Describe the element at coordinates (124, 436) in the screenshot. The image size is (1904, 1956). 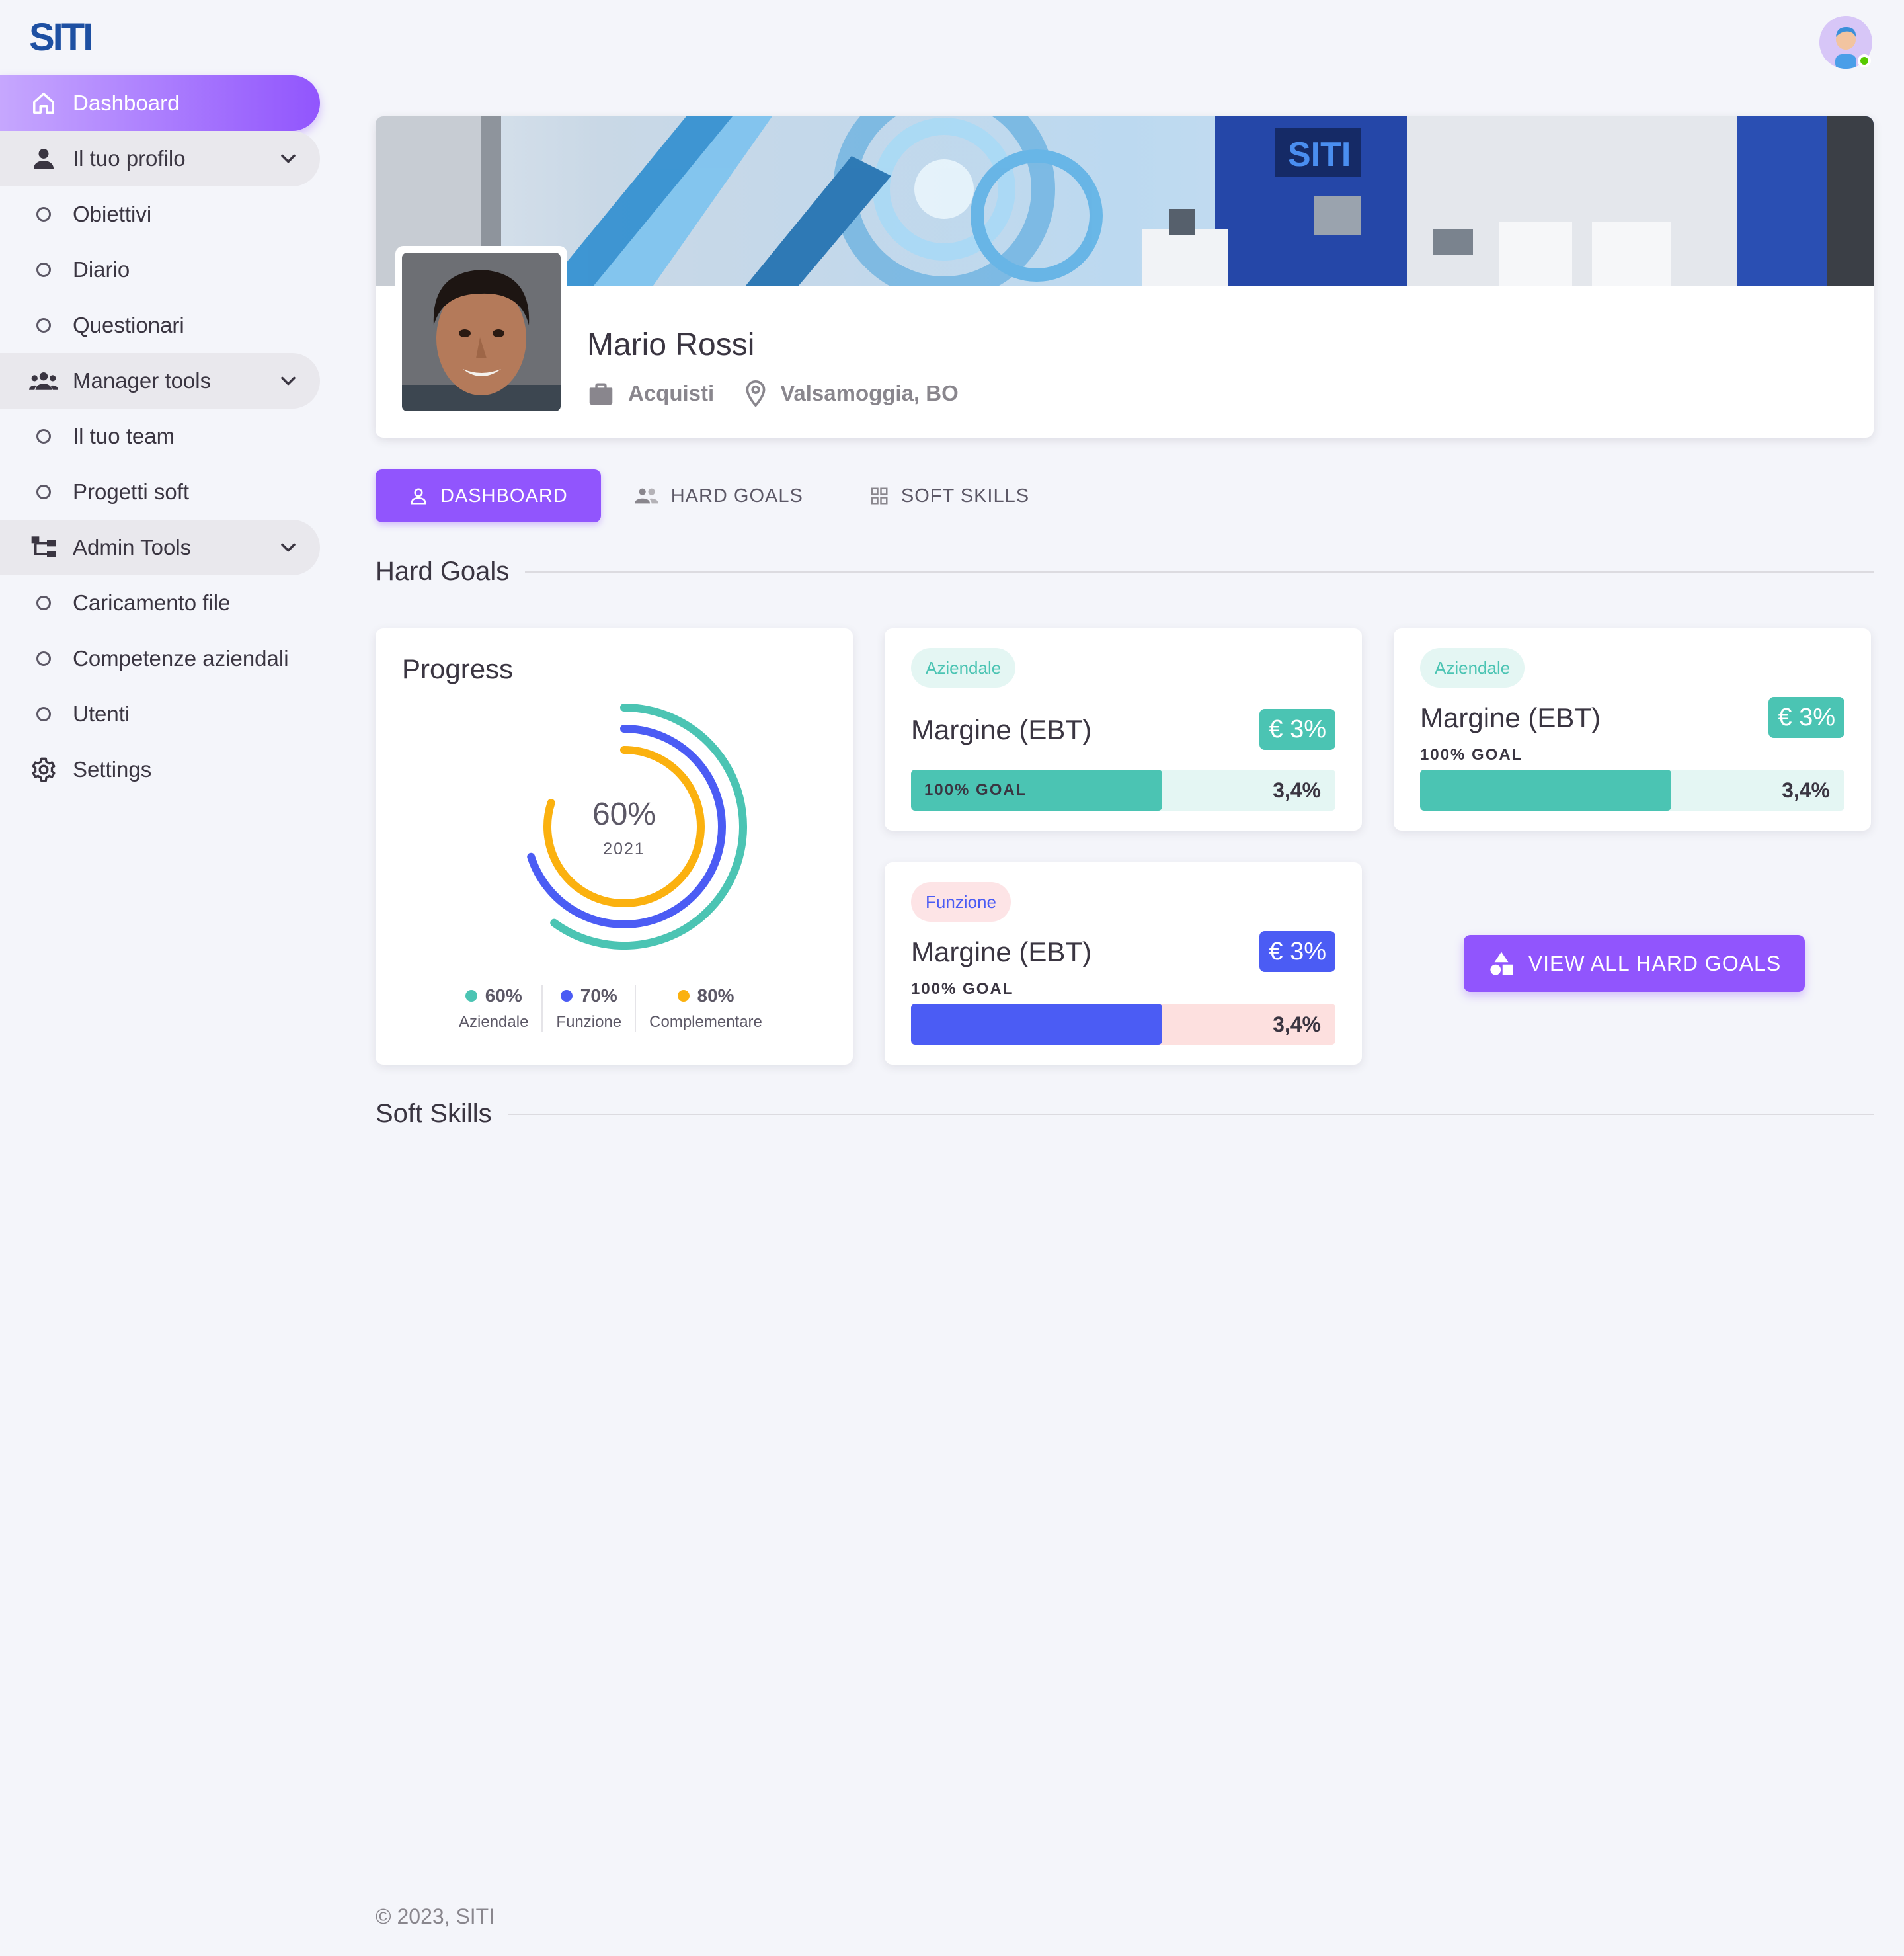
I see `sidebar-item-label: Il tuo team` at that location.